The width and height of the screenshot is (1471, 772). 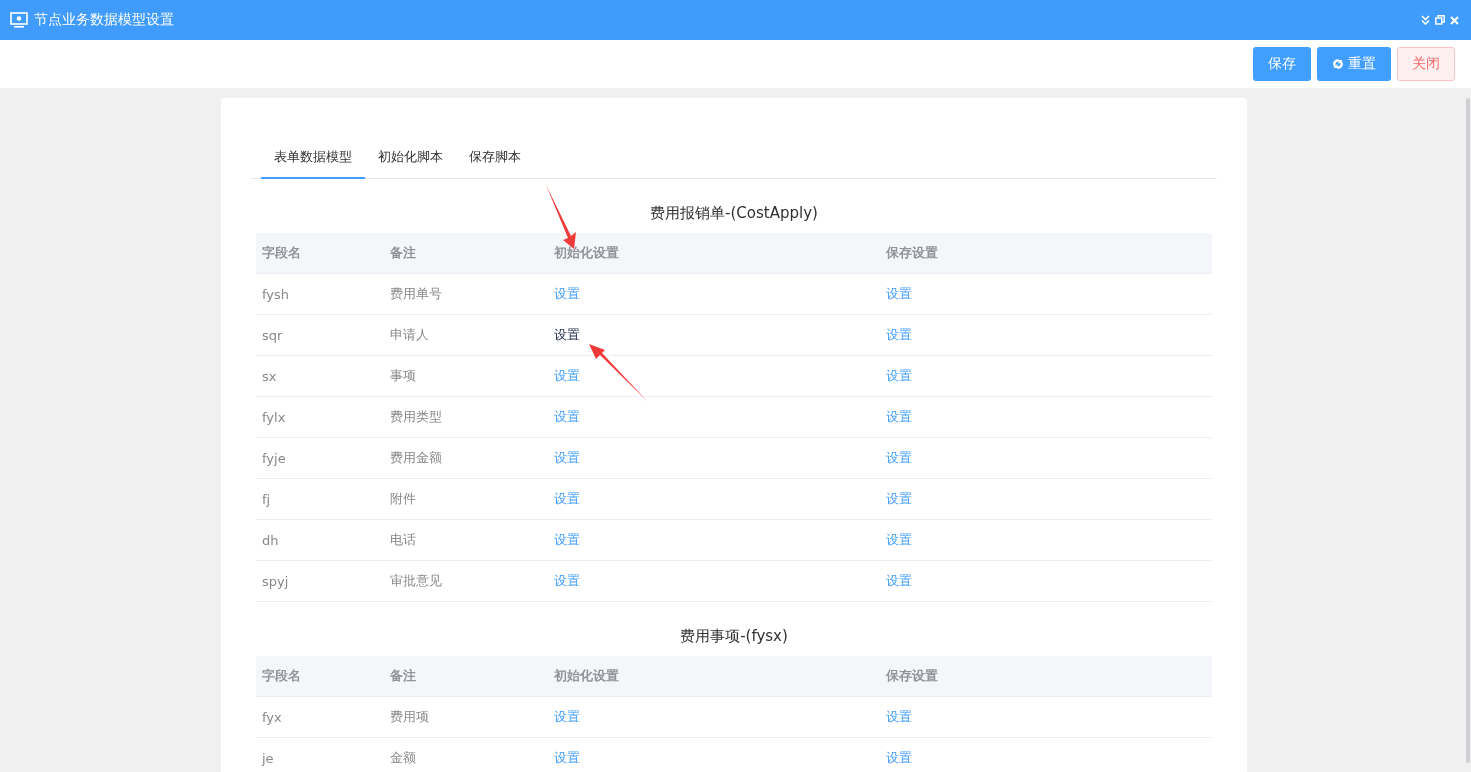 What do you see at coordinates (403, 758) in the screenshot?
I see `table-cell: 金额` at bounding box center [403, 758].